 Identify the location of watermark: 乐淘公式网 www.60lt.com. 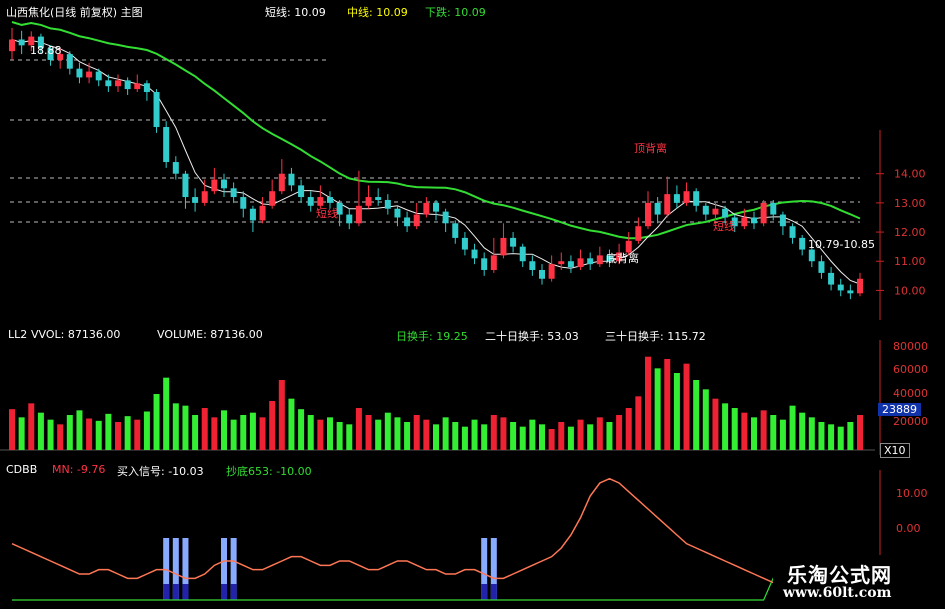
(859, 582).